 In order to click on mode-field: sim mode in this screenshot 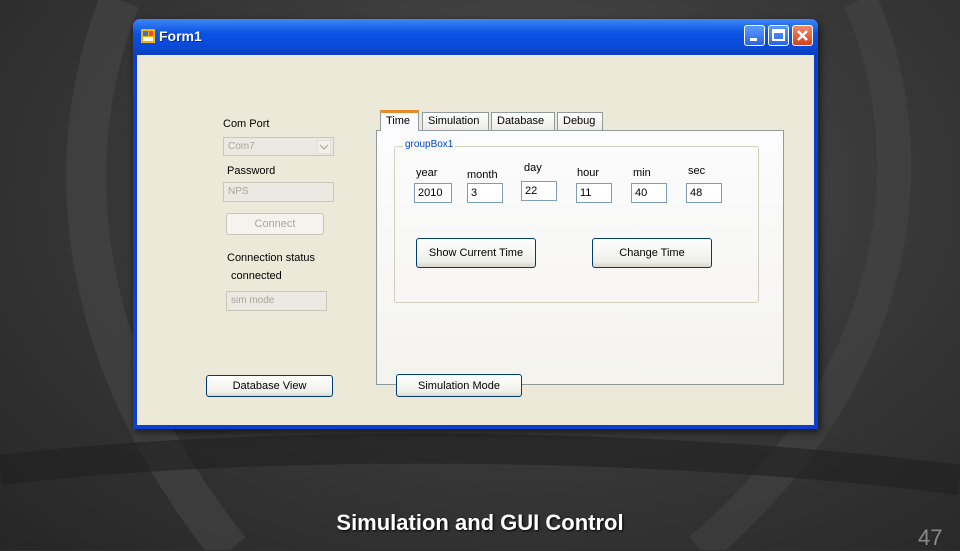, I will do `click(276, 301)`.